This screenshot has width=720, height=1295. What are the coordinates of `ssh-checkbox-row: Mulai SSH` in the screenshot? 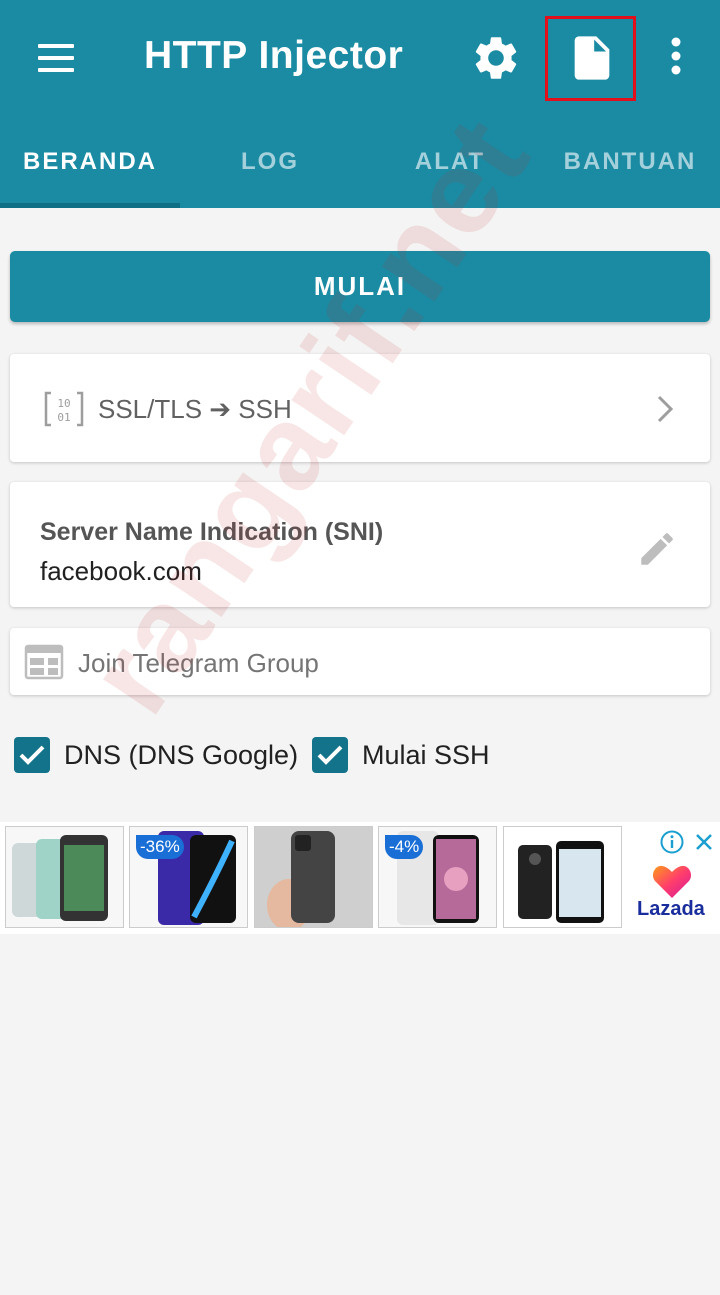 It's located at (401, 755).